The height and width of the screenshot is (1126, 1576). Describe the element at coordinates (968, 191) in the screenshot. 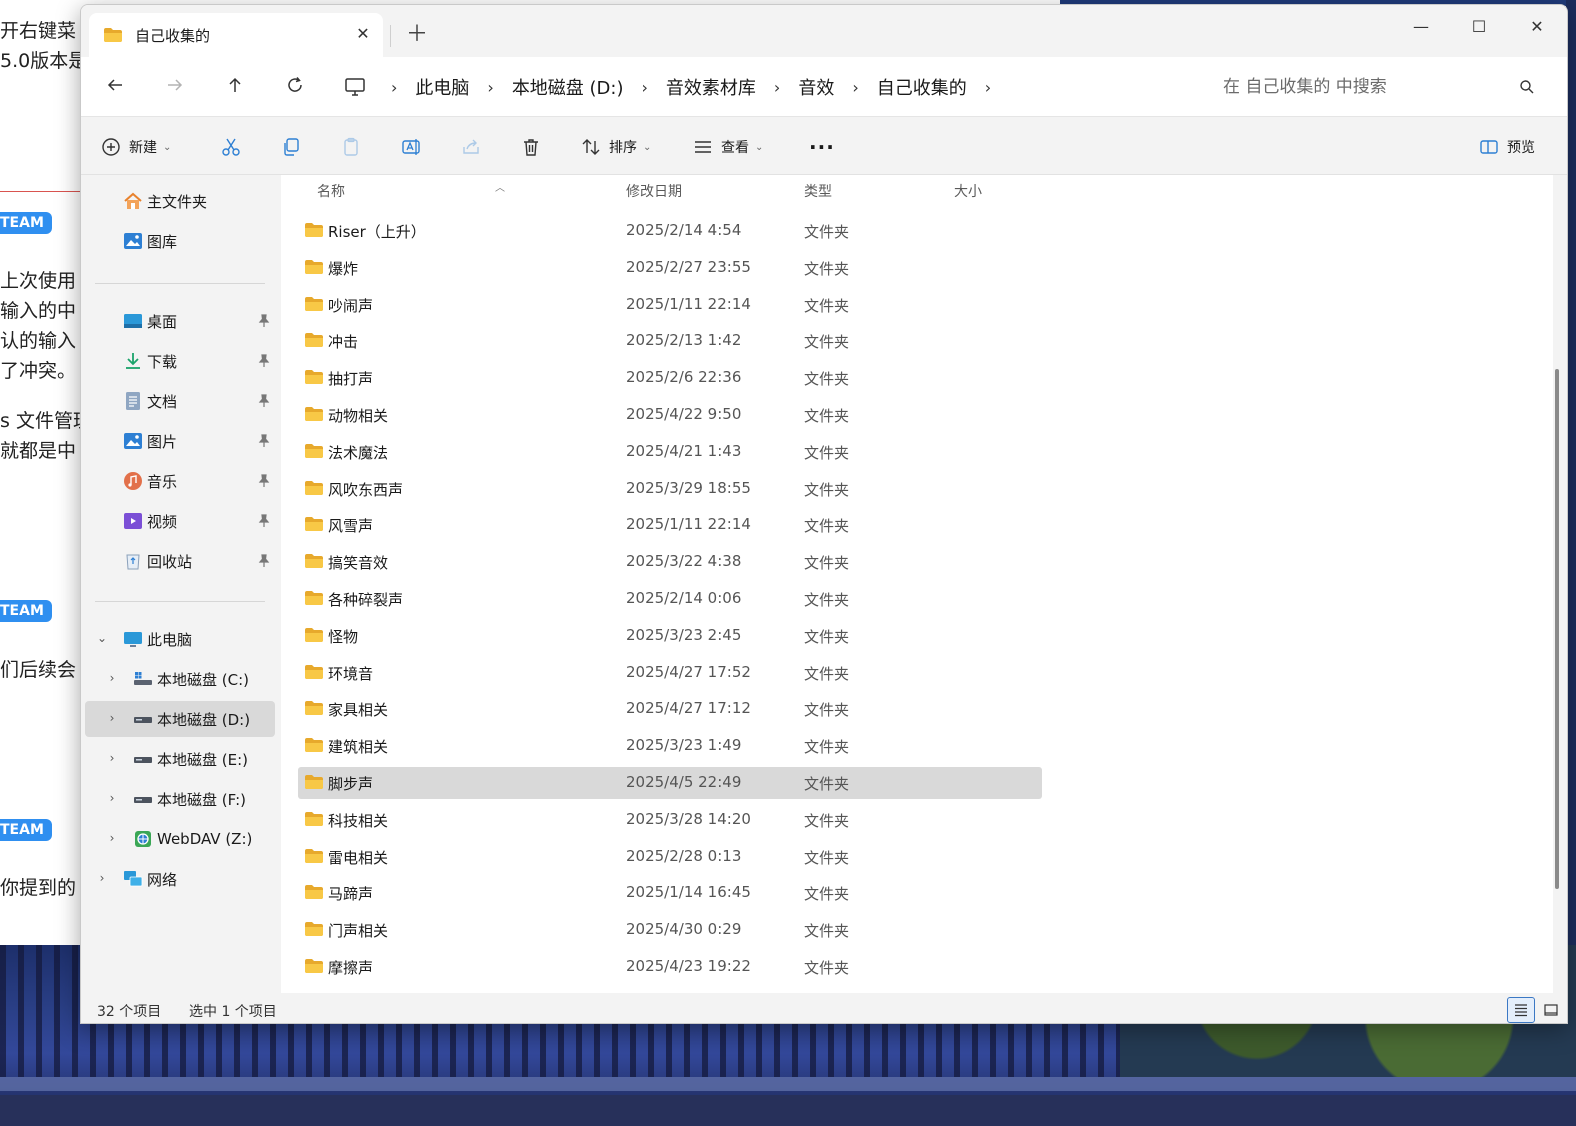

I see `column-header-size: 大小` at that location.